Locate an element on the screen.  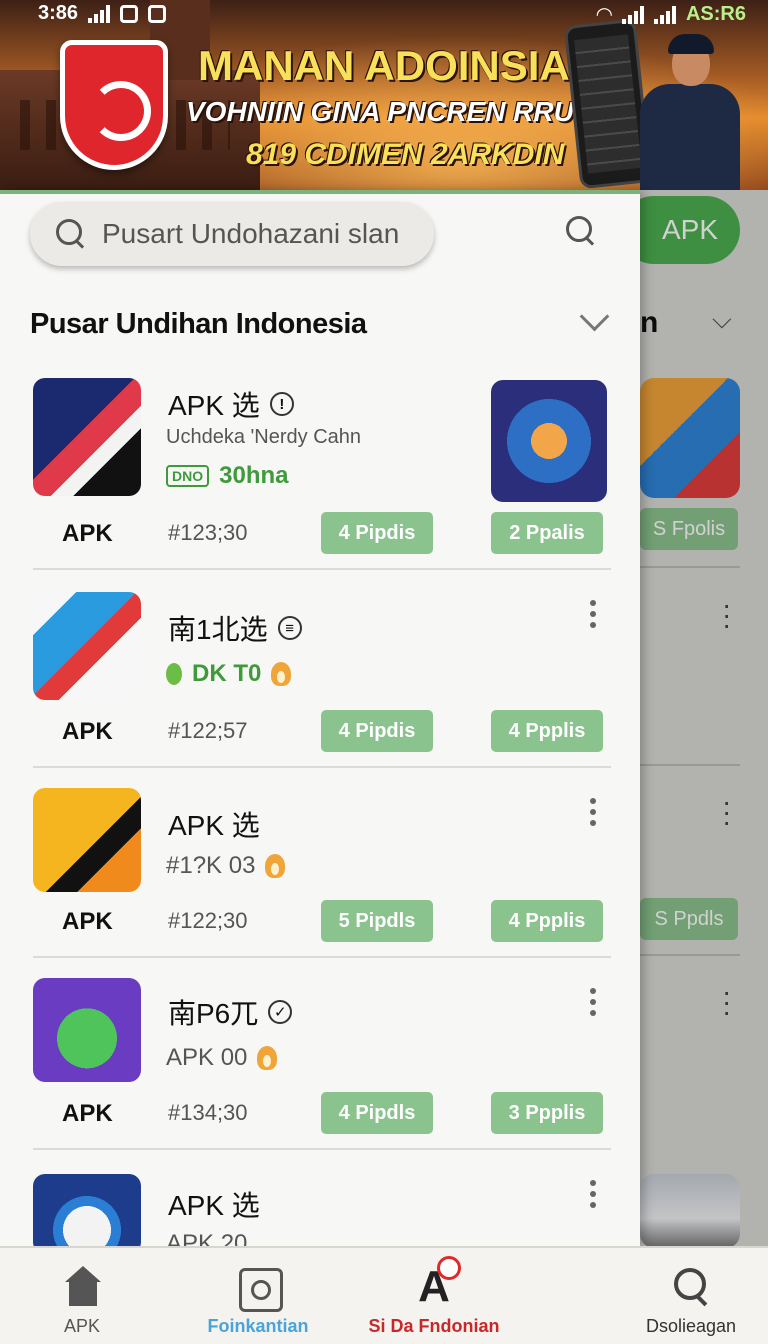
background-pill: S Ppdls is located at coordinates (689, 919).